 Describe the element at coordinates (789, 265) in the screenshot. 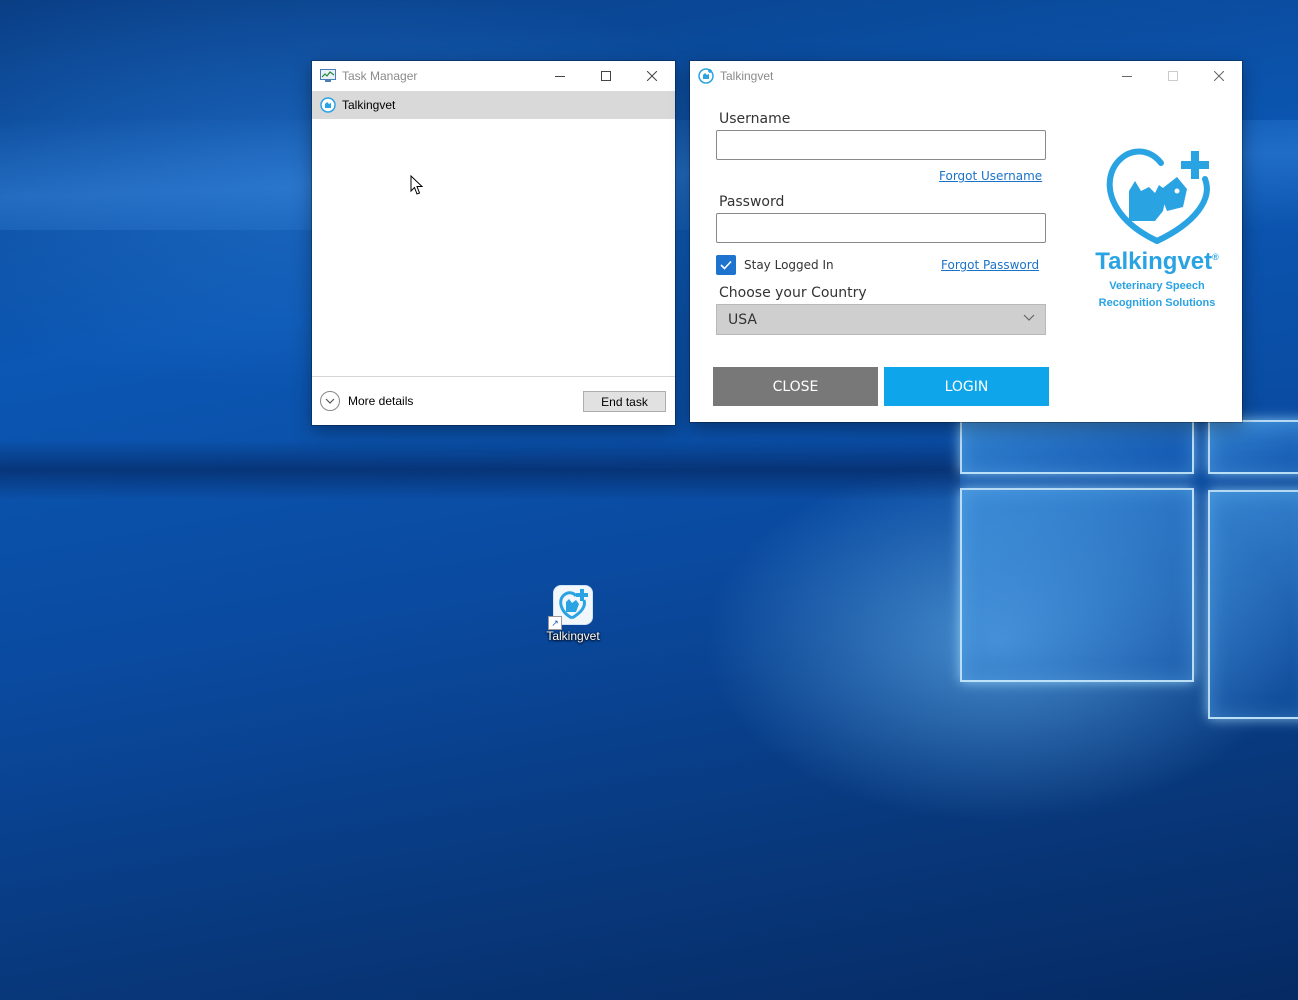

I see `stay-logged-in-label: Stay Logged In` at that location.